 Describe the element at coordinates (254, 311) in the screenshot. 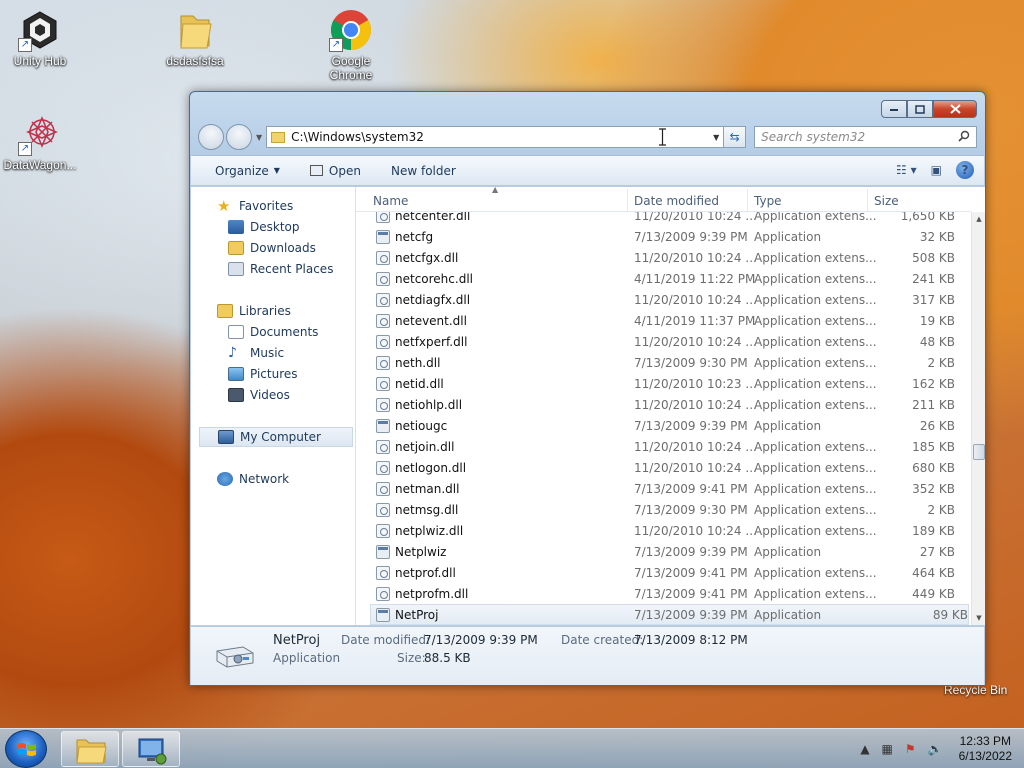

I see `nav-libraries: Libraries` at that location.